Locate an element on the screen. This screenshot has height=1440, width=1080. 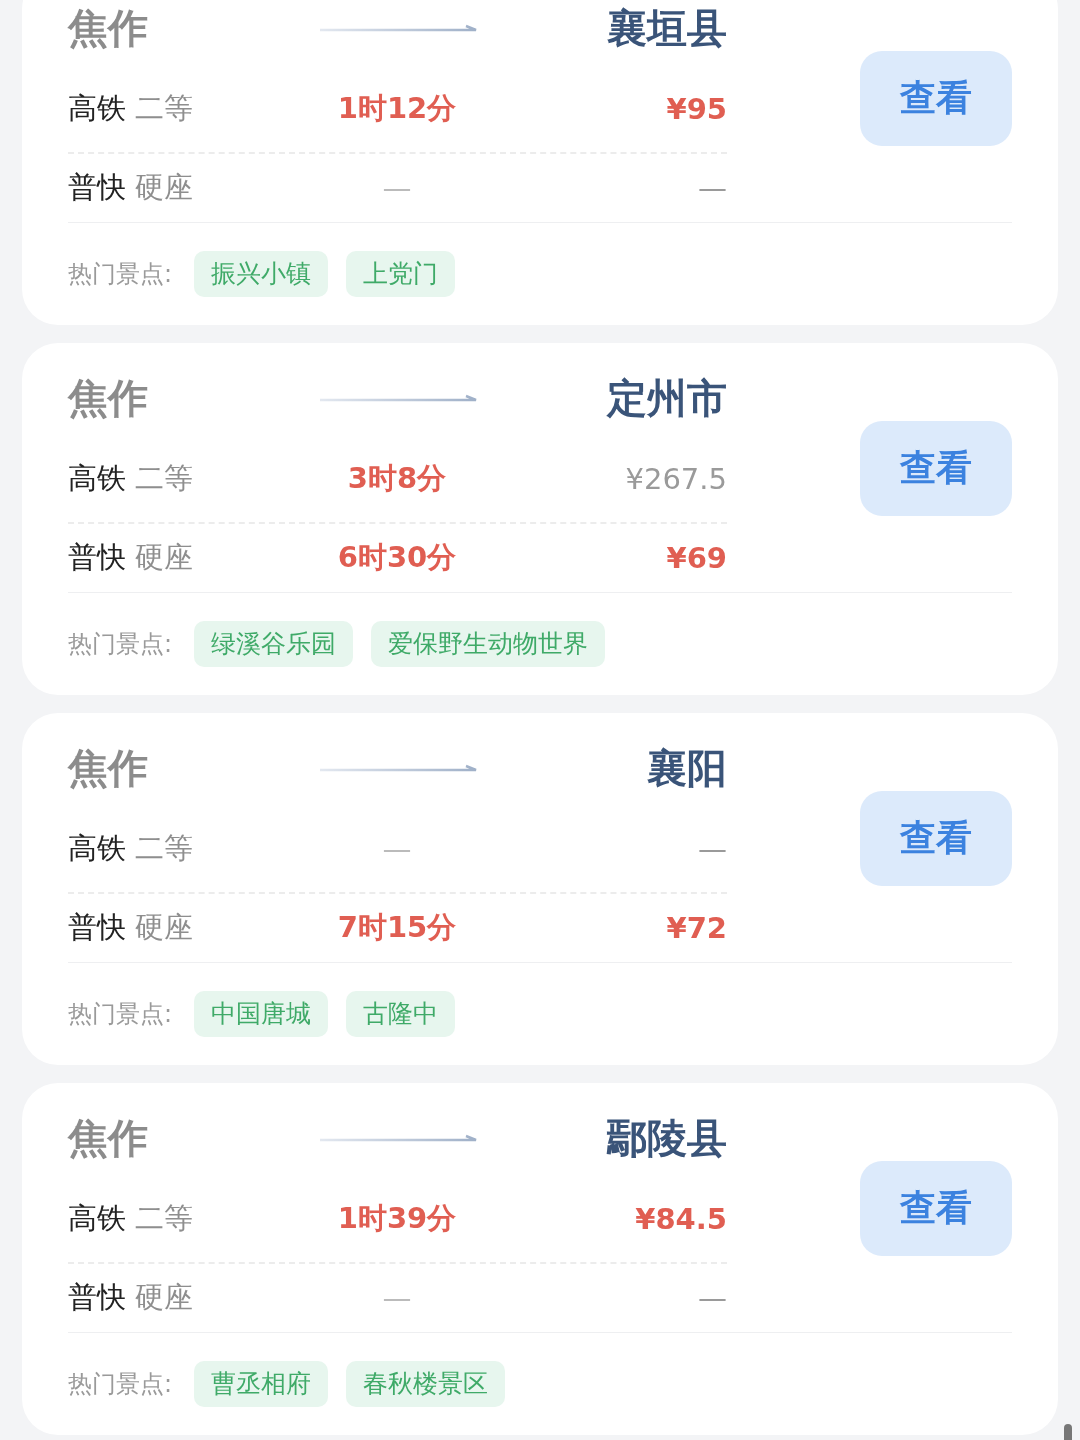
ticket-price: ¥267.5 is located at coordinates (675, 479).